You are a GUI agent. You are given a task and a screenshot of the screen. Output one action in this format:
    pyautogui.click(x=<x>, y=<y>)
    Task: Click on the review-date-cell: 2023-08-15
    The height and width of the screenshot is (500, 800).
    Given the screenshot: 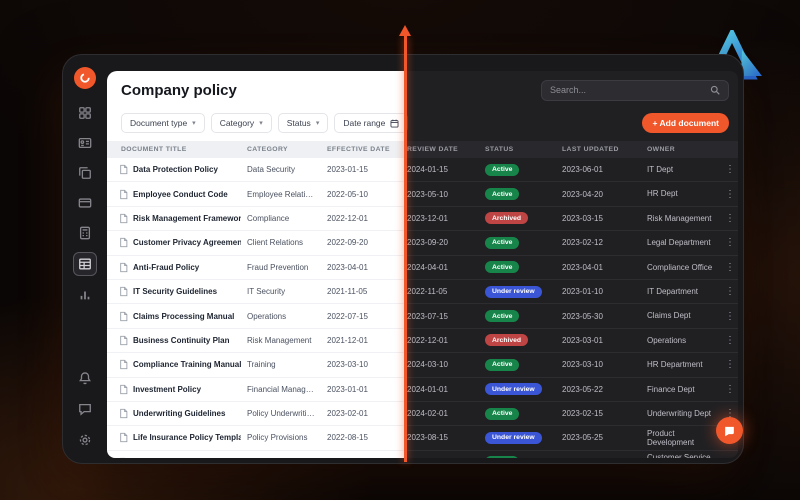 What is the action you would take?
    pyautogui.click(x=427, y=438)
    